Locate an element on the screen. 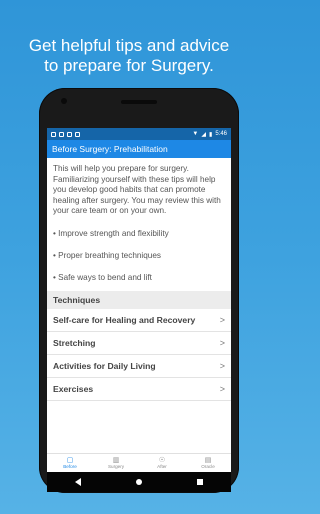 This screenshot has width=320, height=514. row-stretching: Stretching > is located at coordinates (139, 343).